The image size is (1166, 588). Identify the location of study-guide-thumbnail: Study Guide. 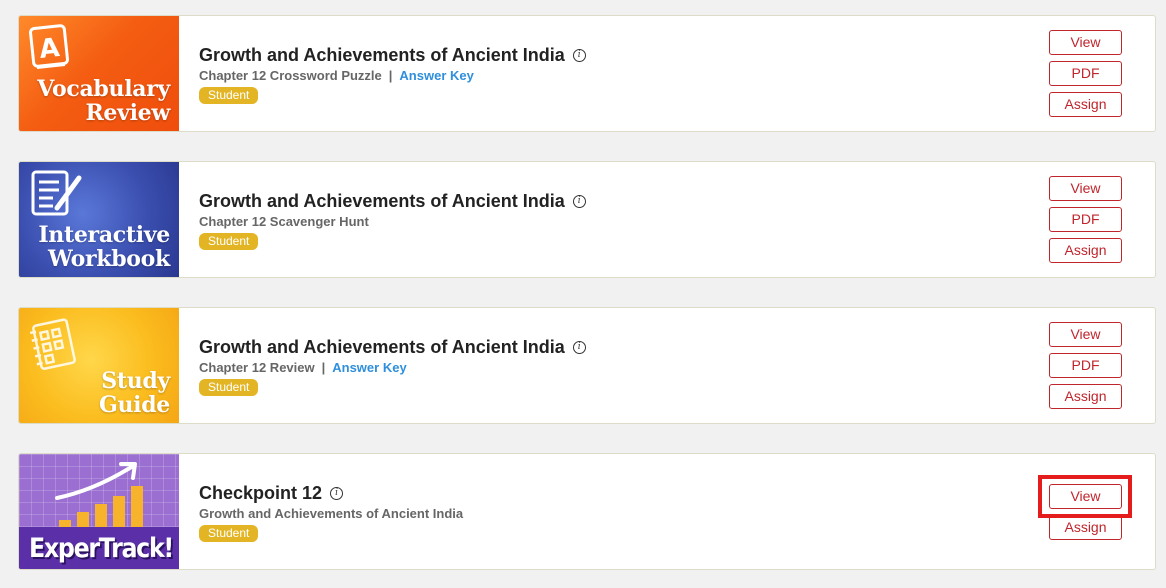
(99, 365).